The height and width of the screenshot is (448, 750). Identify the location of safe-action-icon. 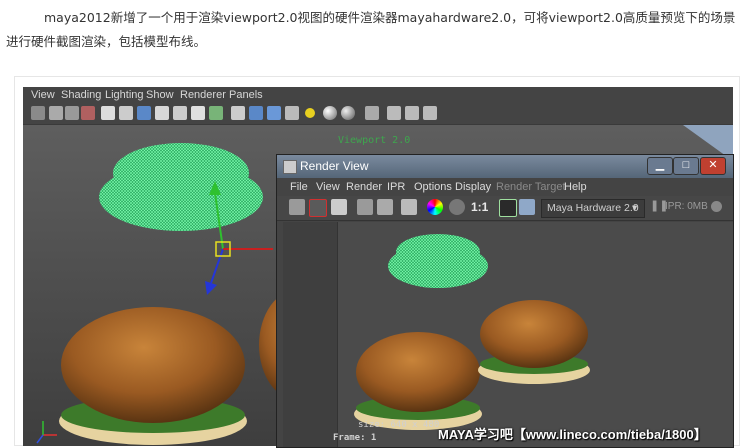
(198, 113).